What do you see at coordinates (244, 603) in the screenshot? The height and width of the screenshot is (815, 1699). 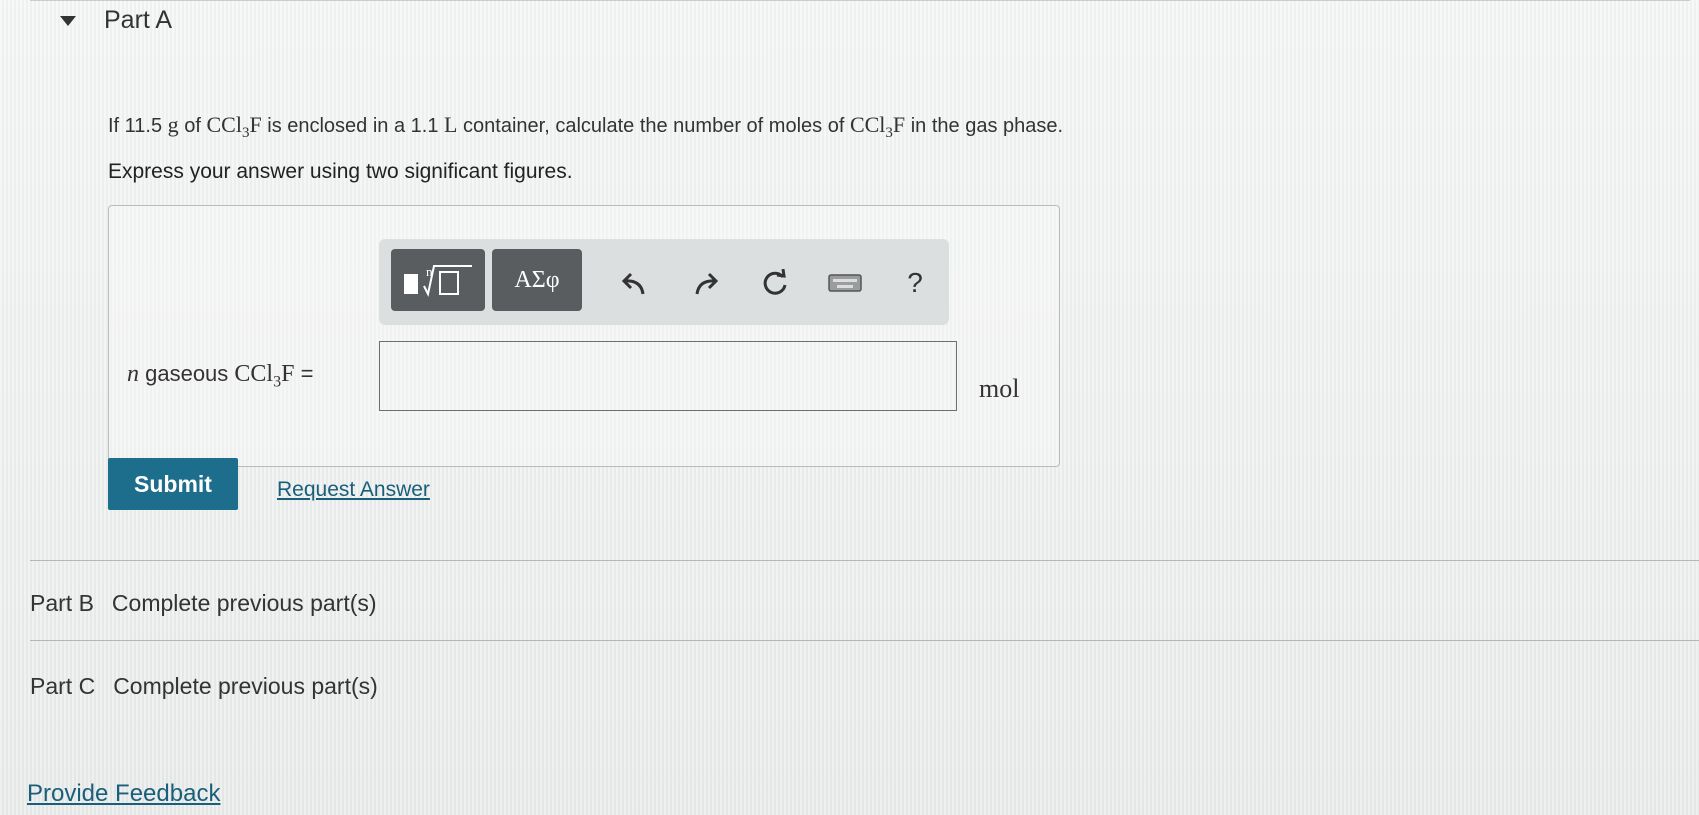 I see `part-b-status: Complete previous part(s)` at bounding box center [244, 603].